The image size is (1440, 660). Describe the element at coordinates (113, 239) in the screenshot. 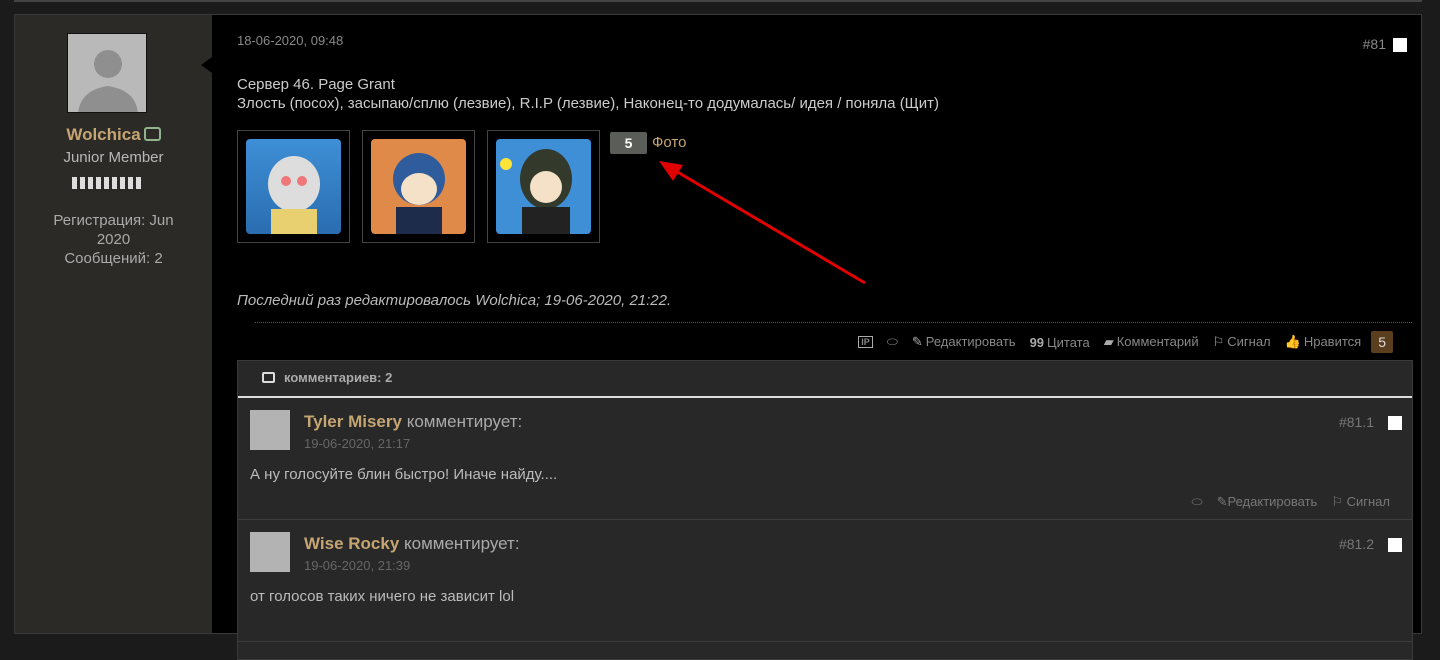

I see `author-stats: Регистрация: Jun 2020 Сообщений: 2` at that location.